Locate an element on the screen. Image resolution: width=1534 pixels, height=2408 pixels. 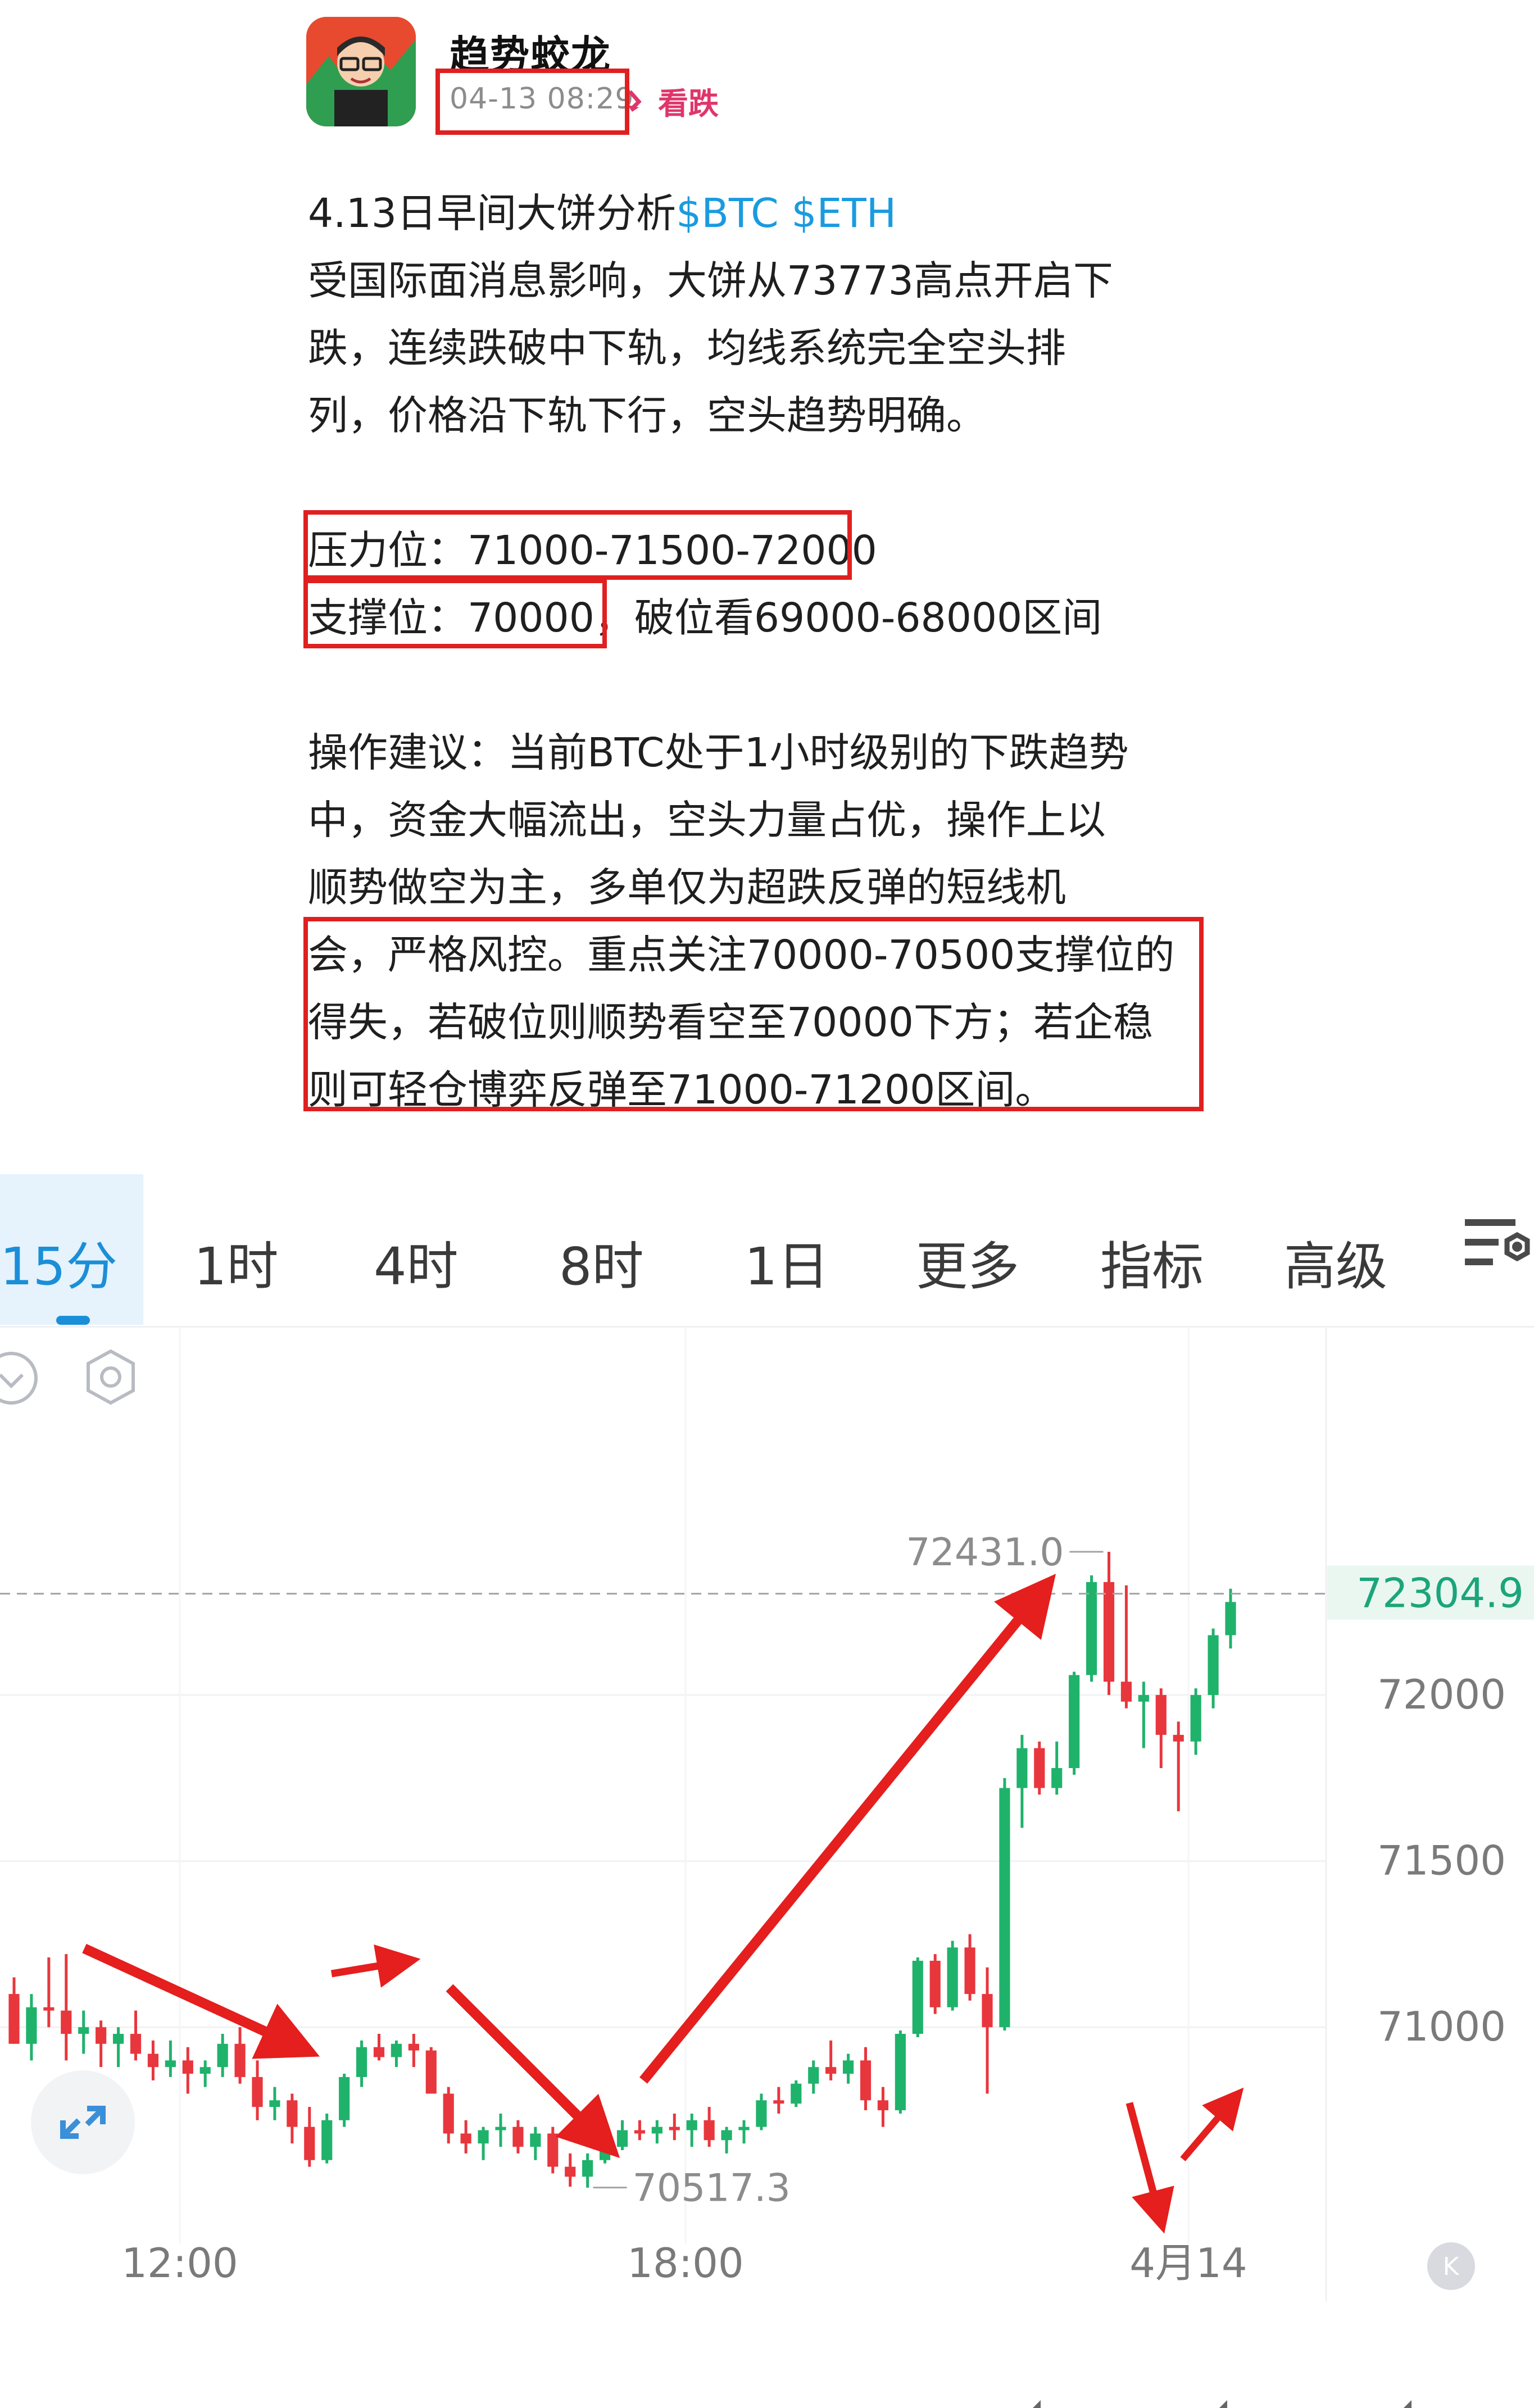
low-price-label: 70517.3 is located at coordinates (712, 2188).